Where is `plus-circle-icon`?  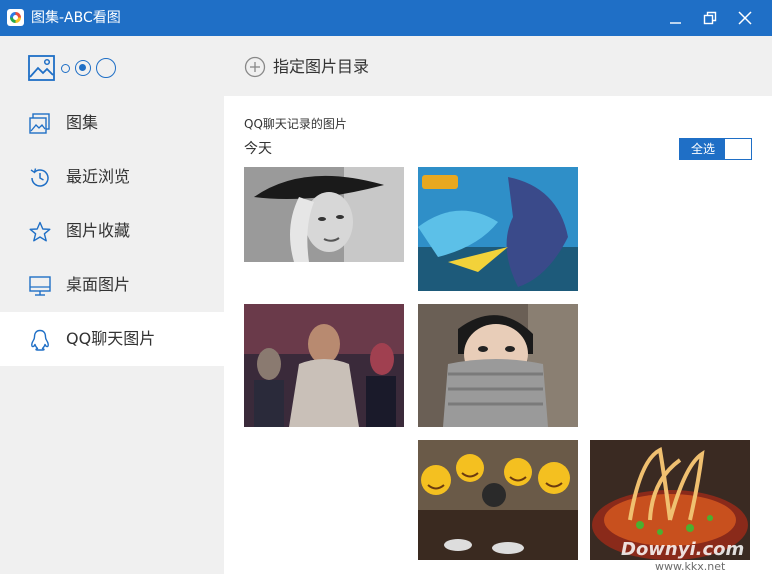 plus-circle-icon is located at coordinates (255, 67).